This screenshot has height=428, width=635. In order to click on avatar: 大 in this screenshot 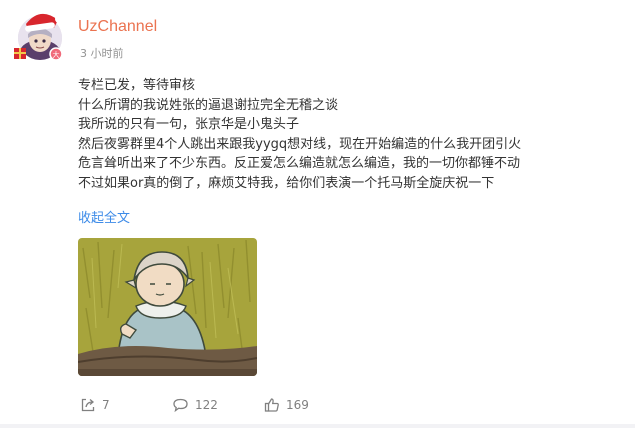, I will do `click(40, 36)`.